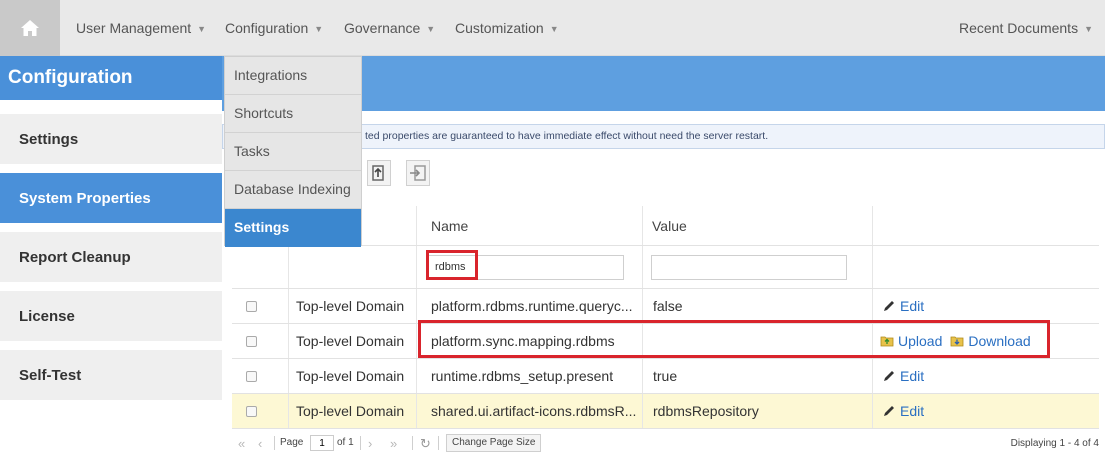  What do you see at coordinates (293, 114) in the screenshot?
I see `menu-item-shortcuts: Shortcuts` at bounding box center [293, 114].